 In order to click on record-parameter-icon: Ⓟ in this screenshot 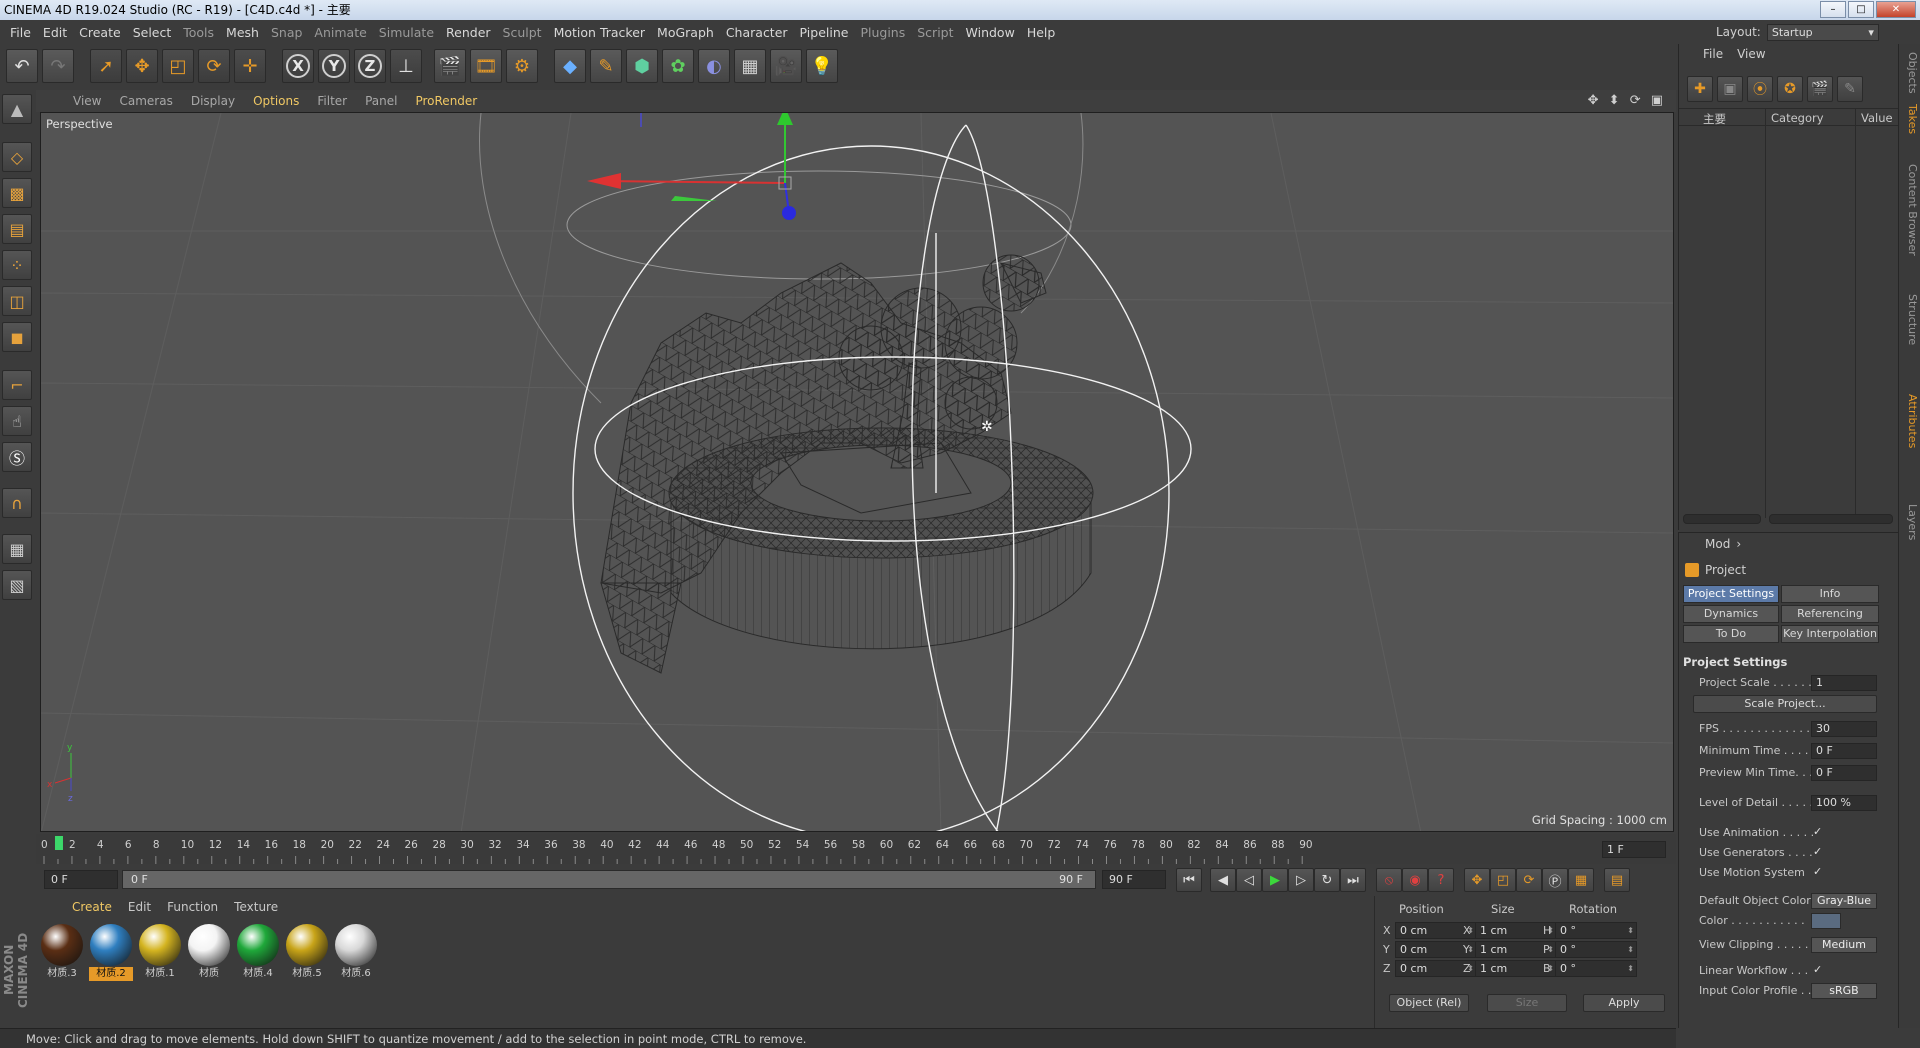, I will do `click(1555, 880)`.